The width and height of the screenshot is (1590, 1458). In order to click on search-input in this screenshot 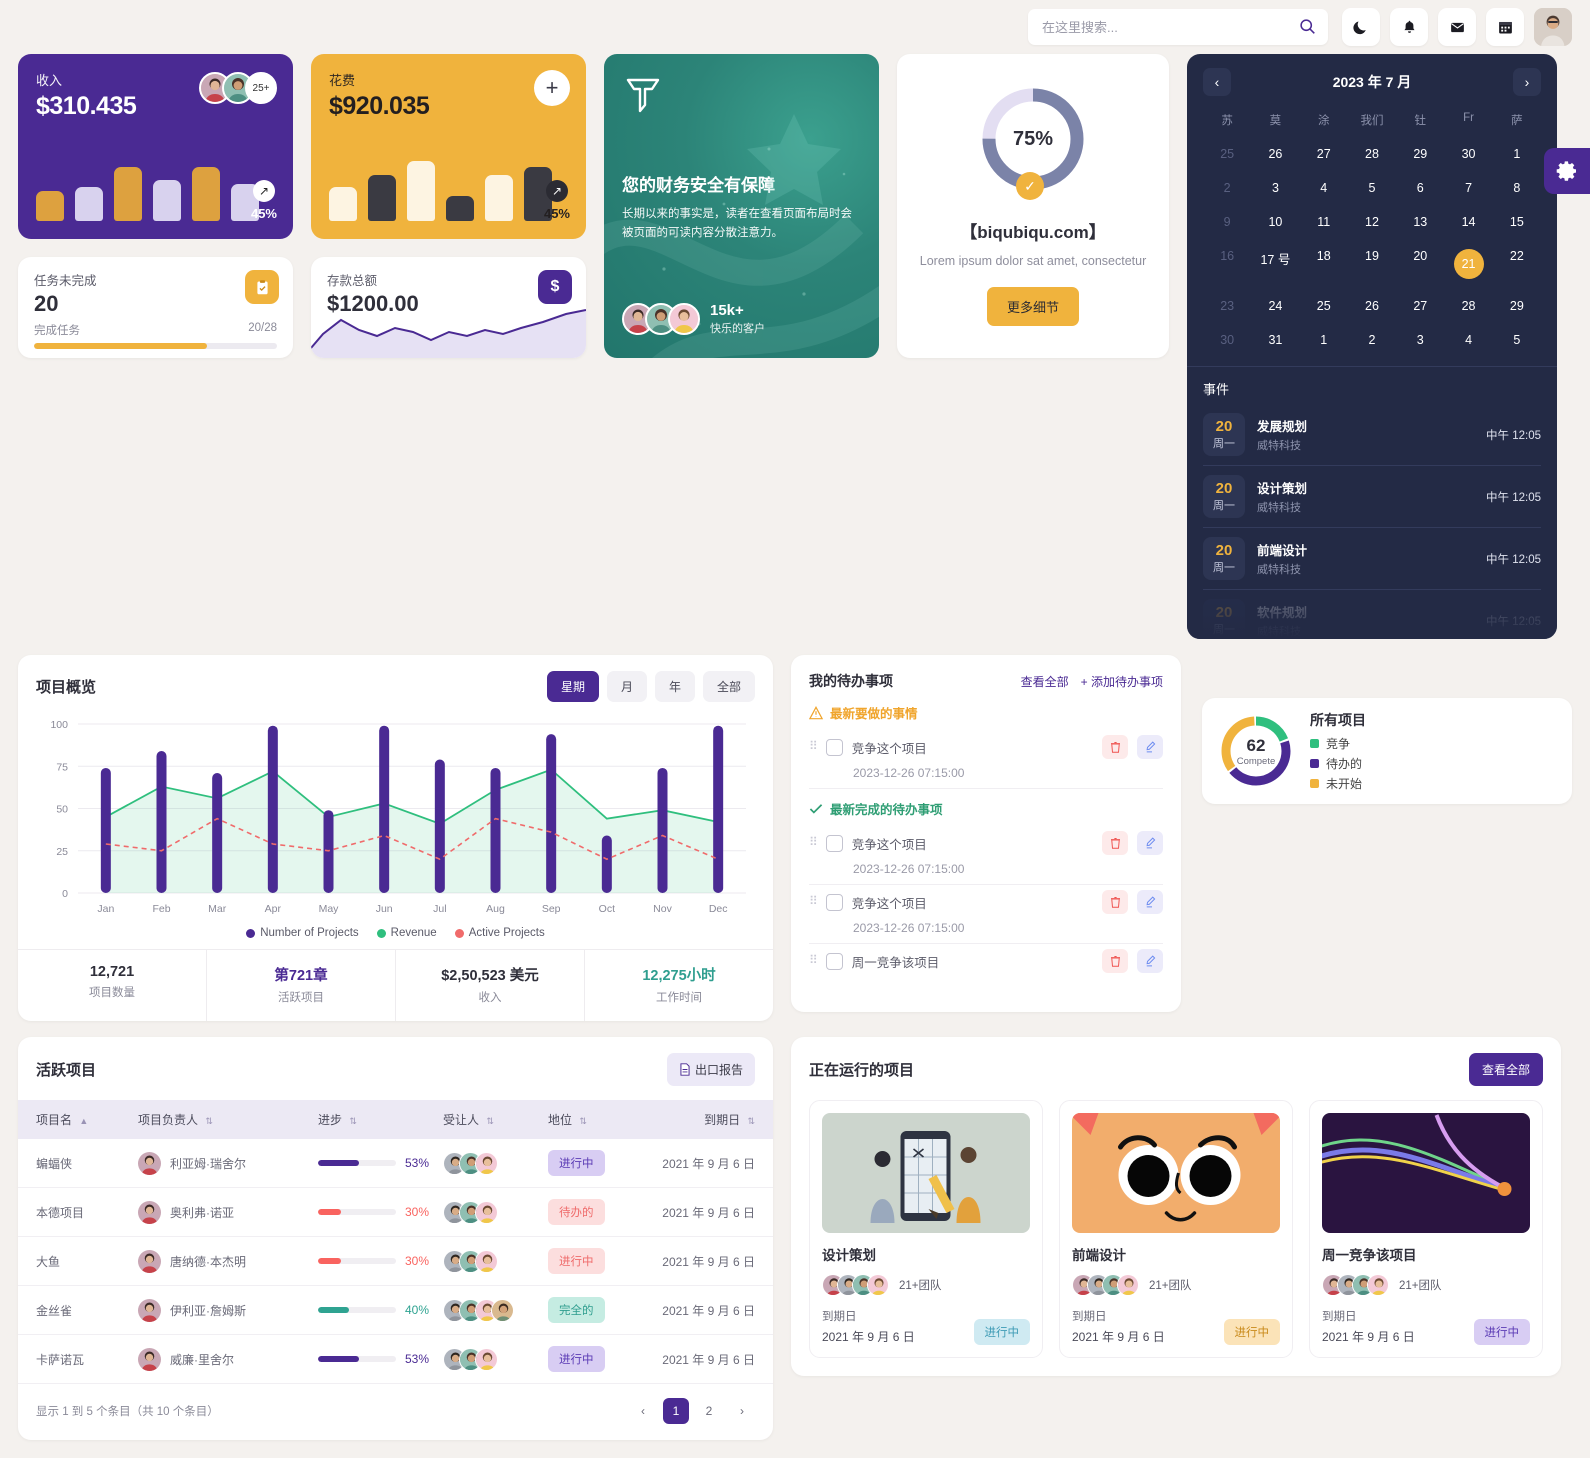, I will do `click(1178, 27)`.